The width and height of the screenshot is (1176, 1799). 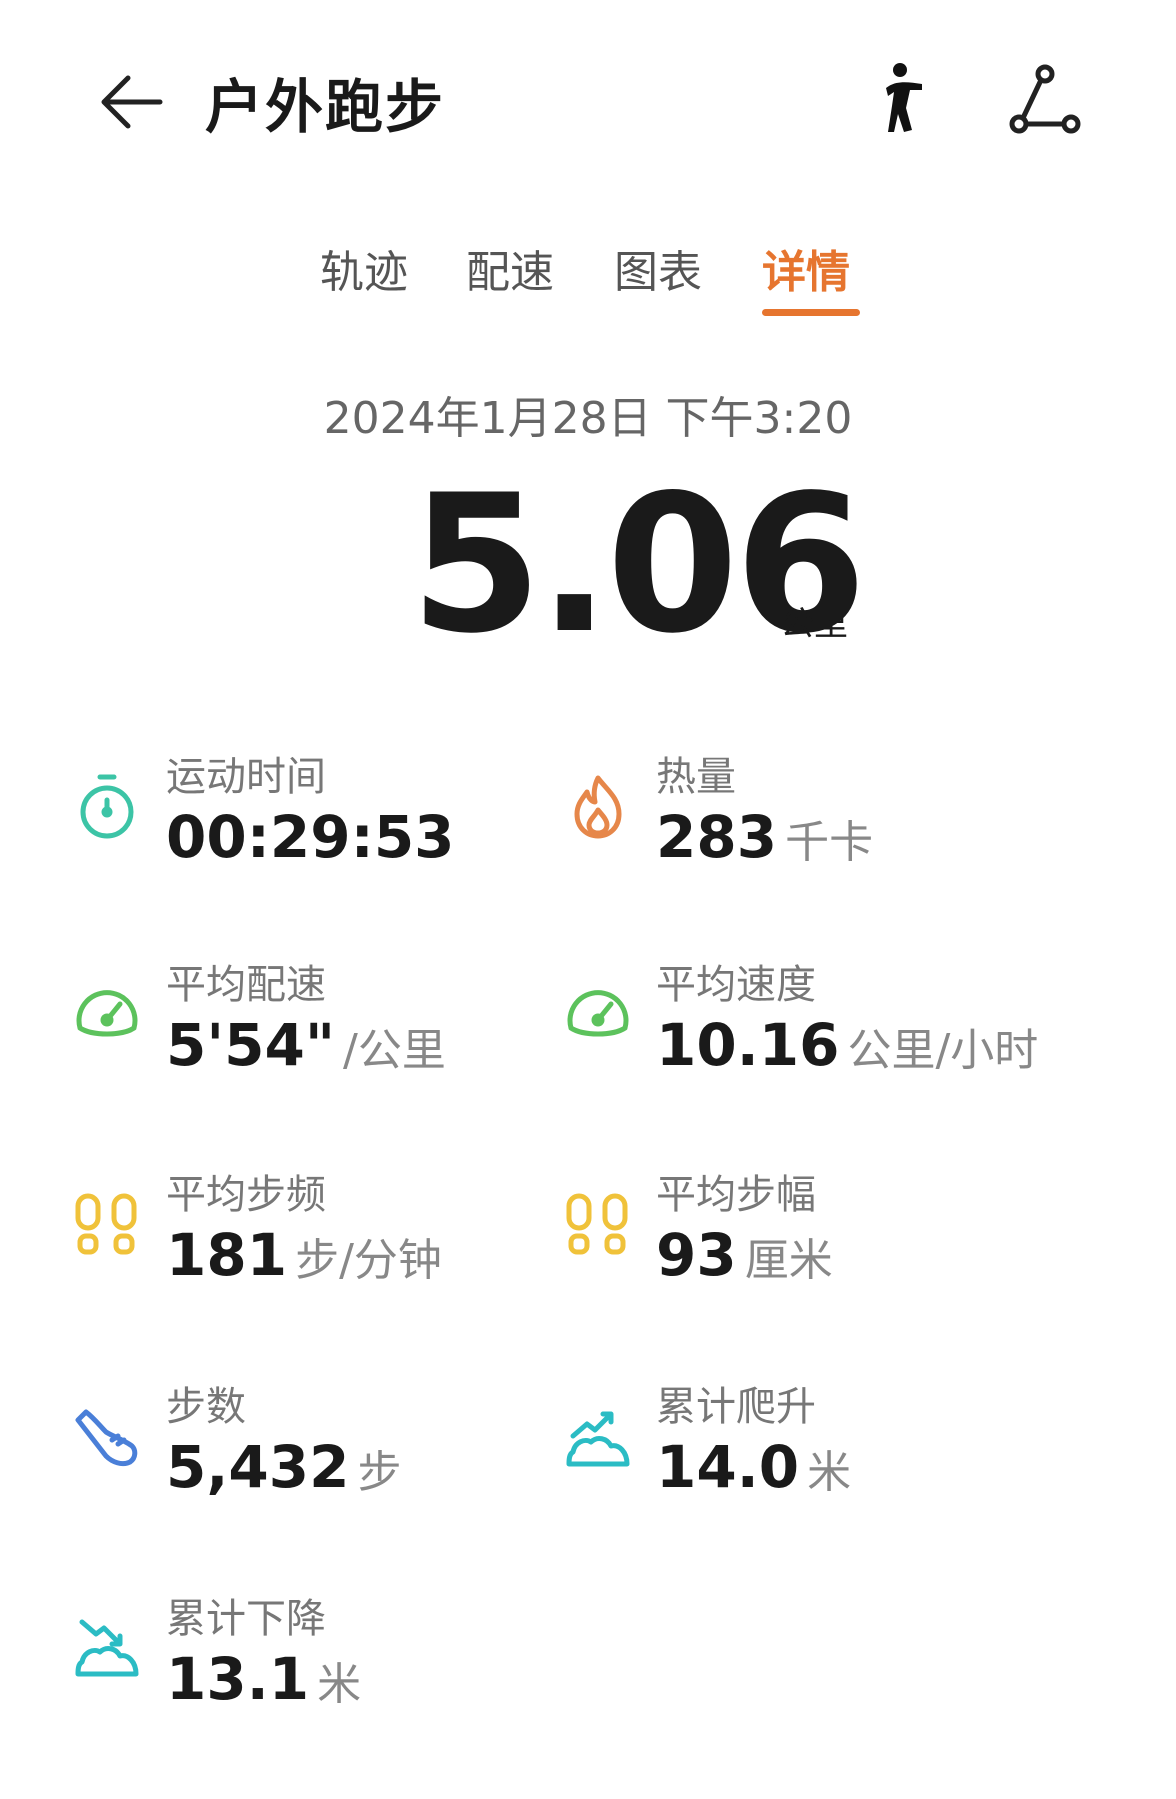 What do you see at coordinates (368, 1260) in the screenshot?
I see `avg-cadence-unit: 步/分钟` at bounding box center [368, 1260].